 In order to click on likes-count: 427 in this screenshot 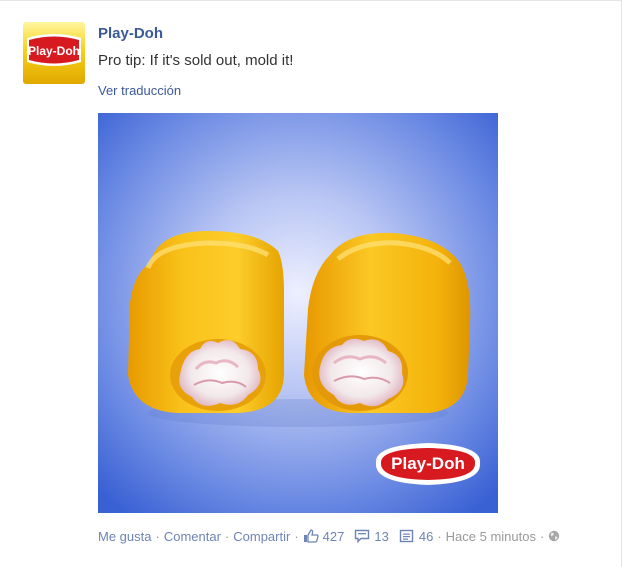, I will do `click(324, 536)`.